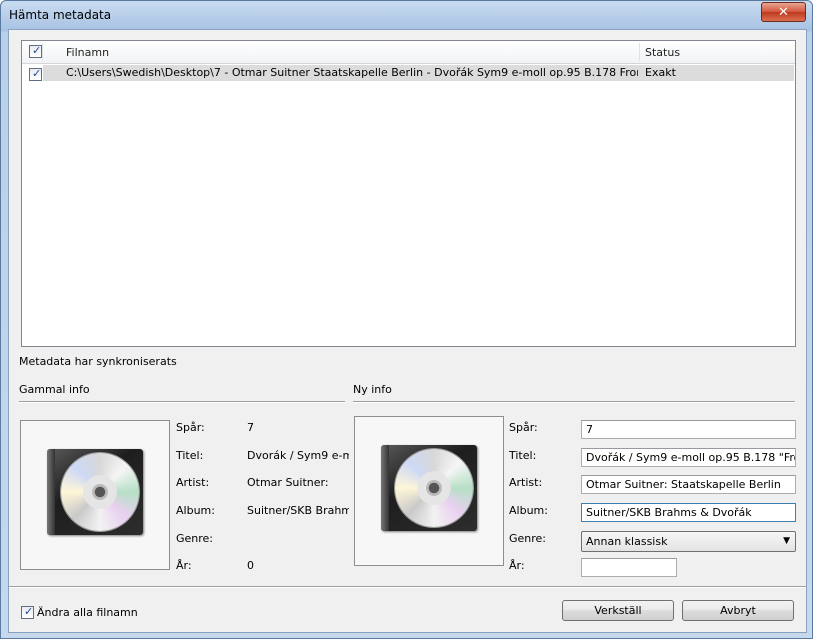  I want to click on new-genre-label: Genre:, so click(528, 538).